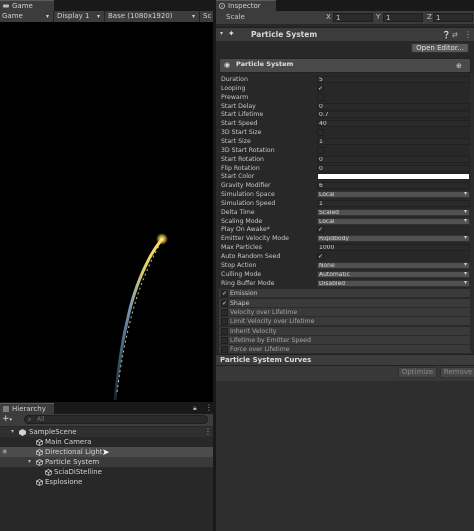  Describe the element at coordinates (242, 115) in the screenshot. I see `property-label: Start Lifetime` at that location.